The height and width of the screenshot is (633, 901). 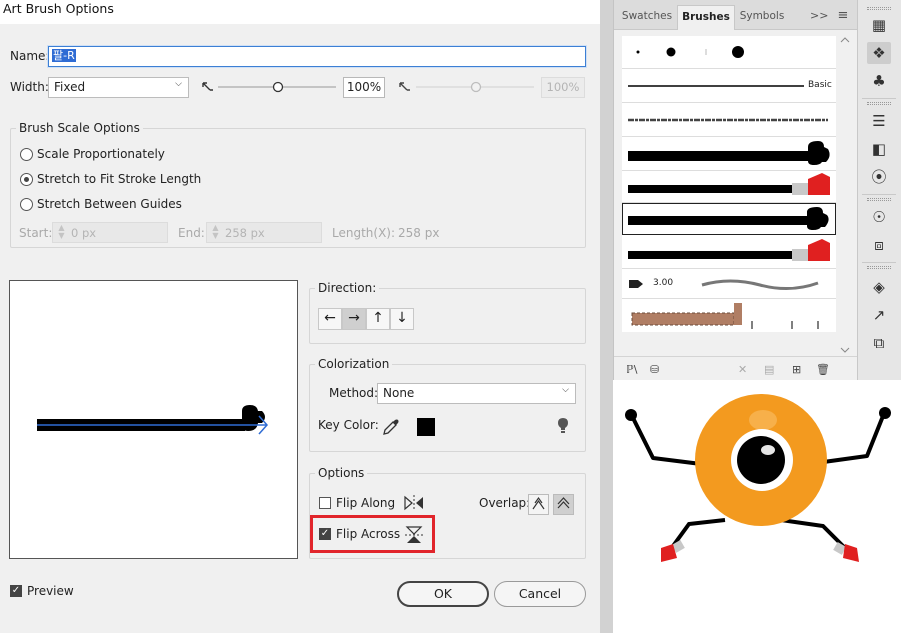 What do you see at coordinates (29, 87) in the screenshot?
I see `width-label: Width:` at bounding box center [29, 87].